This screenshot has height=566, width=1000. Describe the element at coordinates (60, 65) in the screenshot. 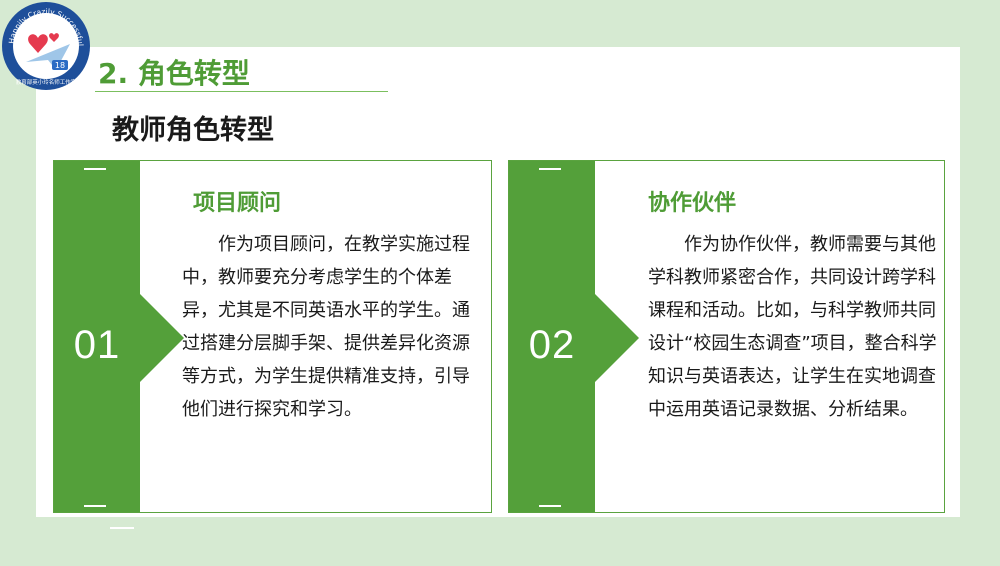

I see `logo-badge-text: 18` at that location.